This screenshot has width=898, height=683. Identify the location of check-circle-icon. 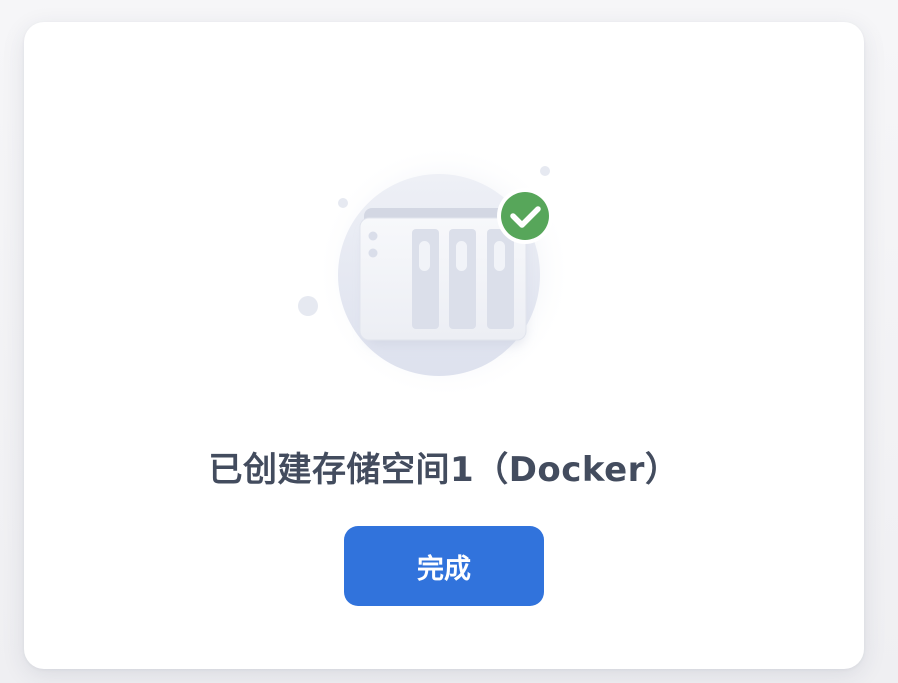
(525, 216).